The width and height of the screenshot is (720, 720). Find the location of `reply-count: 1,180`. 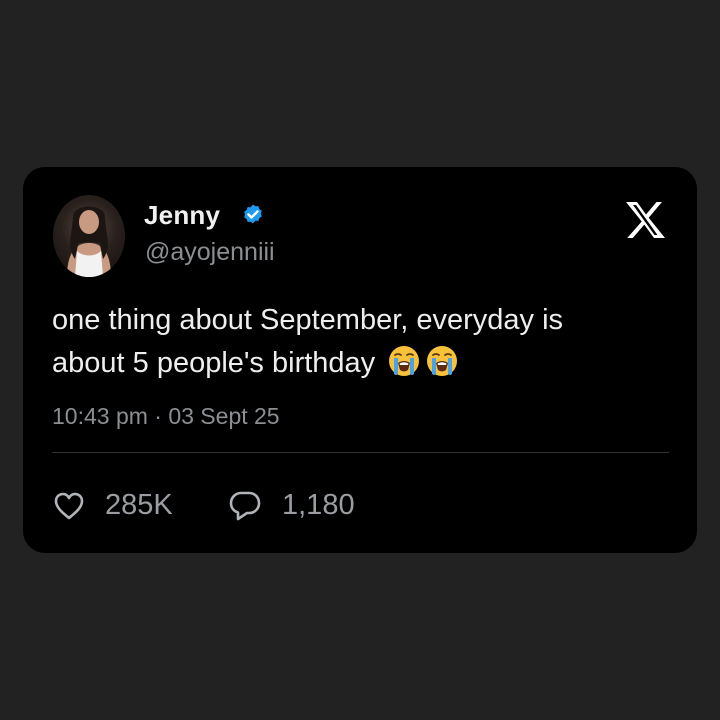

reply-count: 1,180 is located at coordinates (318, 505).